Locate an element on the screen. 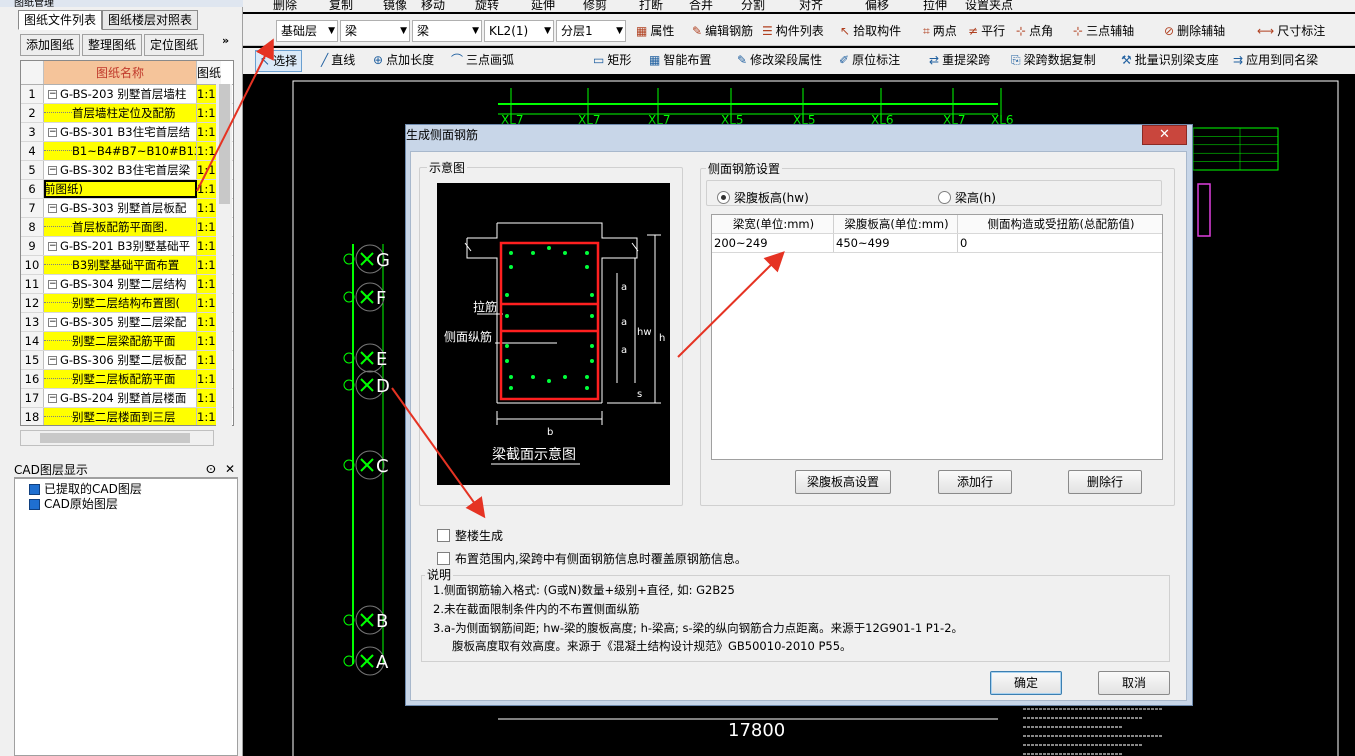 The height and width of the screenshot is (756, 1355). toolbar-item: ↖ 选择 is located at coordinates (279, 61).